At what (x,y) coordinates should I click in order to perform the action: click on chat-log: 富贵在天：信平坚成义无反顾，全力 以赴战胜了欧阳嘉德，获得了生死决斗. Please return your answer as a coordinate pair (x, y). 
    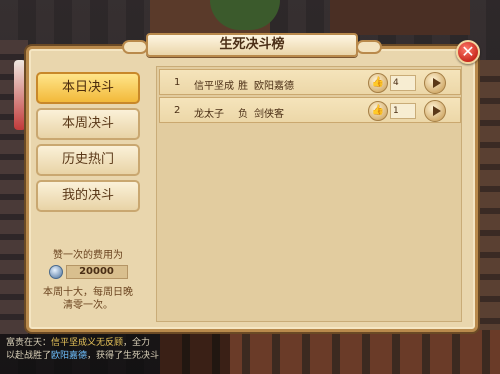
    Looking at the image, I should click on (115, 354).